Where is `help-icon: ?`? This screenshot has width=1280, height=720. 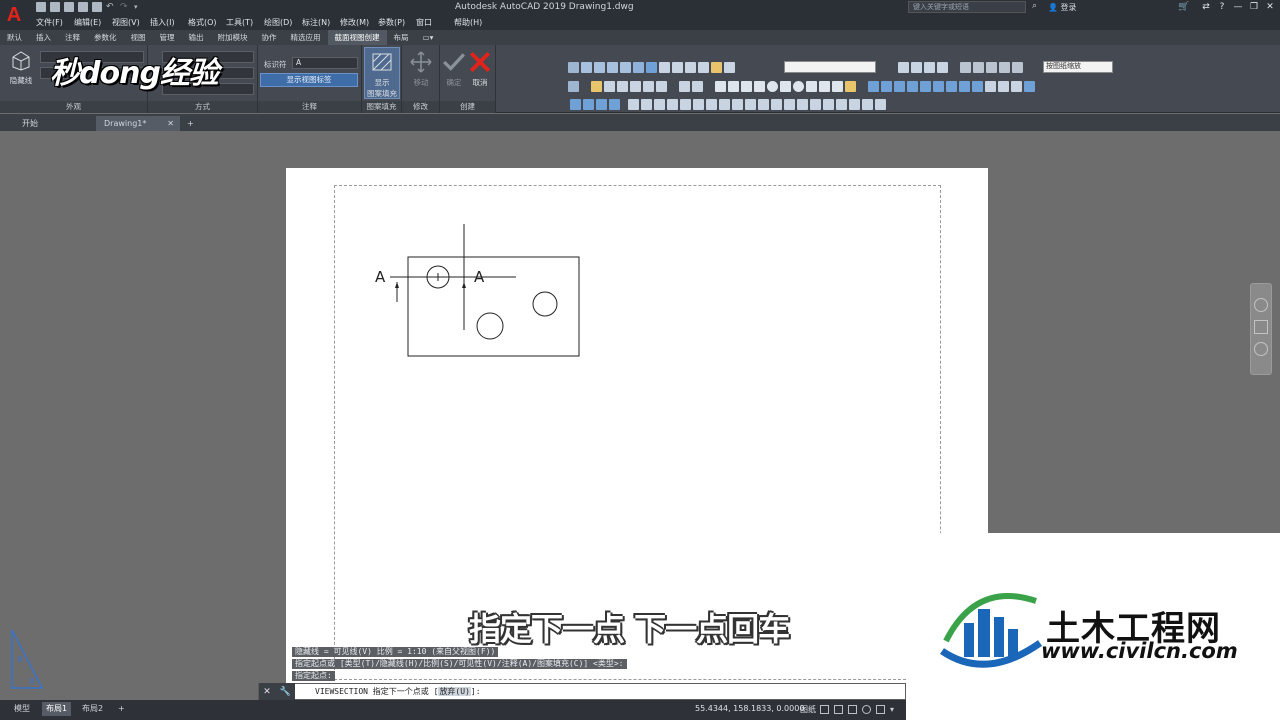 help-icon: ? is located at coordinates (1222, 7).